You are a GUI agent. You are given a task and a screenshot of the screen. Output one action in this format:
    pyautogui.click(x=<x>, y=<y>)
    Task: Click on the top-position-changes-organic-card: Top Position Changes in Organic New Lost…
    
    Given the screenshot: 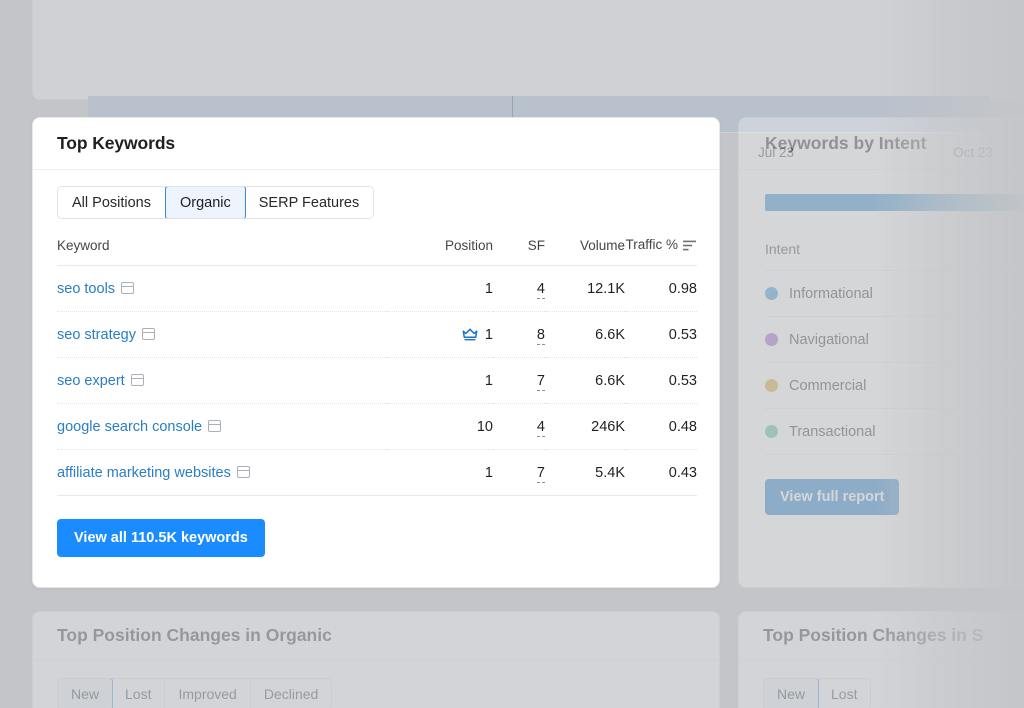 What is the action you would take?
    pyautogui.click(x=376, y=659)
    